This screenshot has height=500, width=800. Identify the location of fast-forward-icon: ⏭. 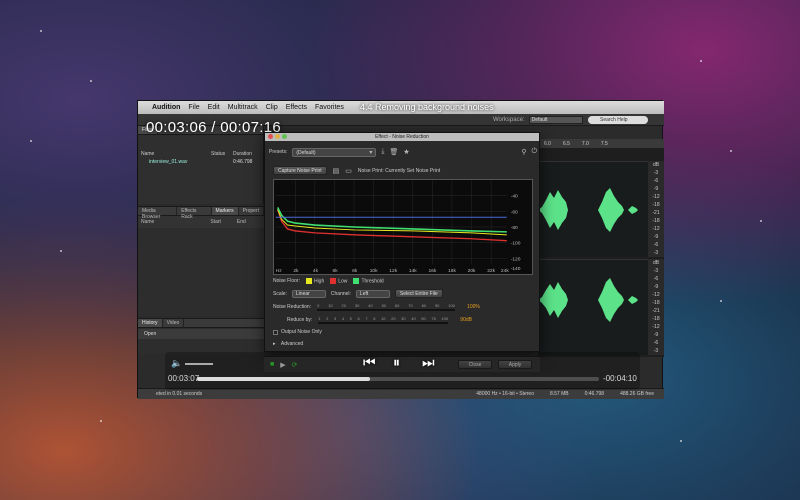
(428, 362).